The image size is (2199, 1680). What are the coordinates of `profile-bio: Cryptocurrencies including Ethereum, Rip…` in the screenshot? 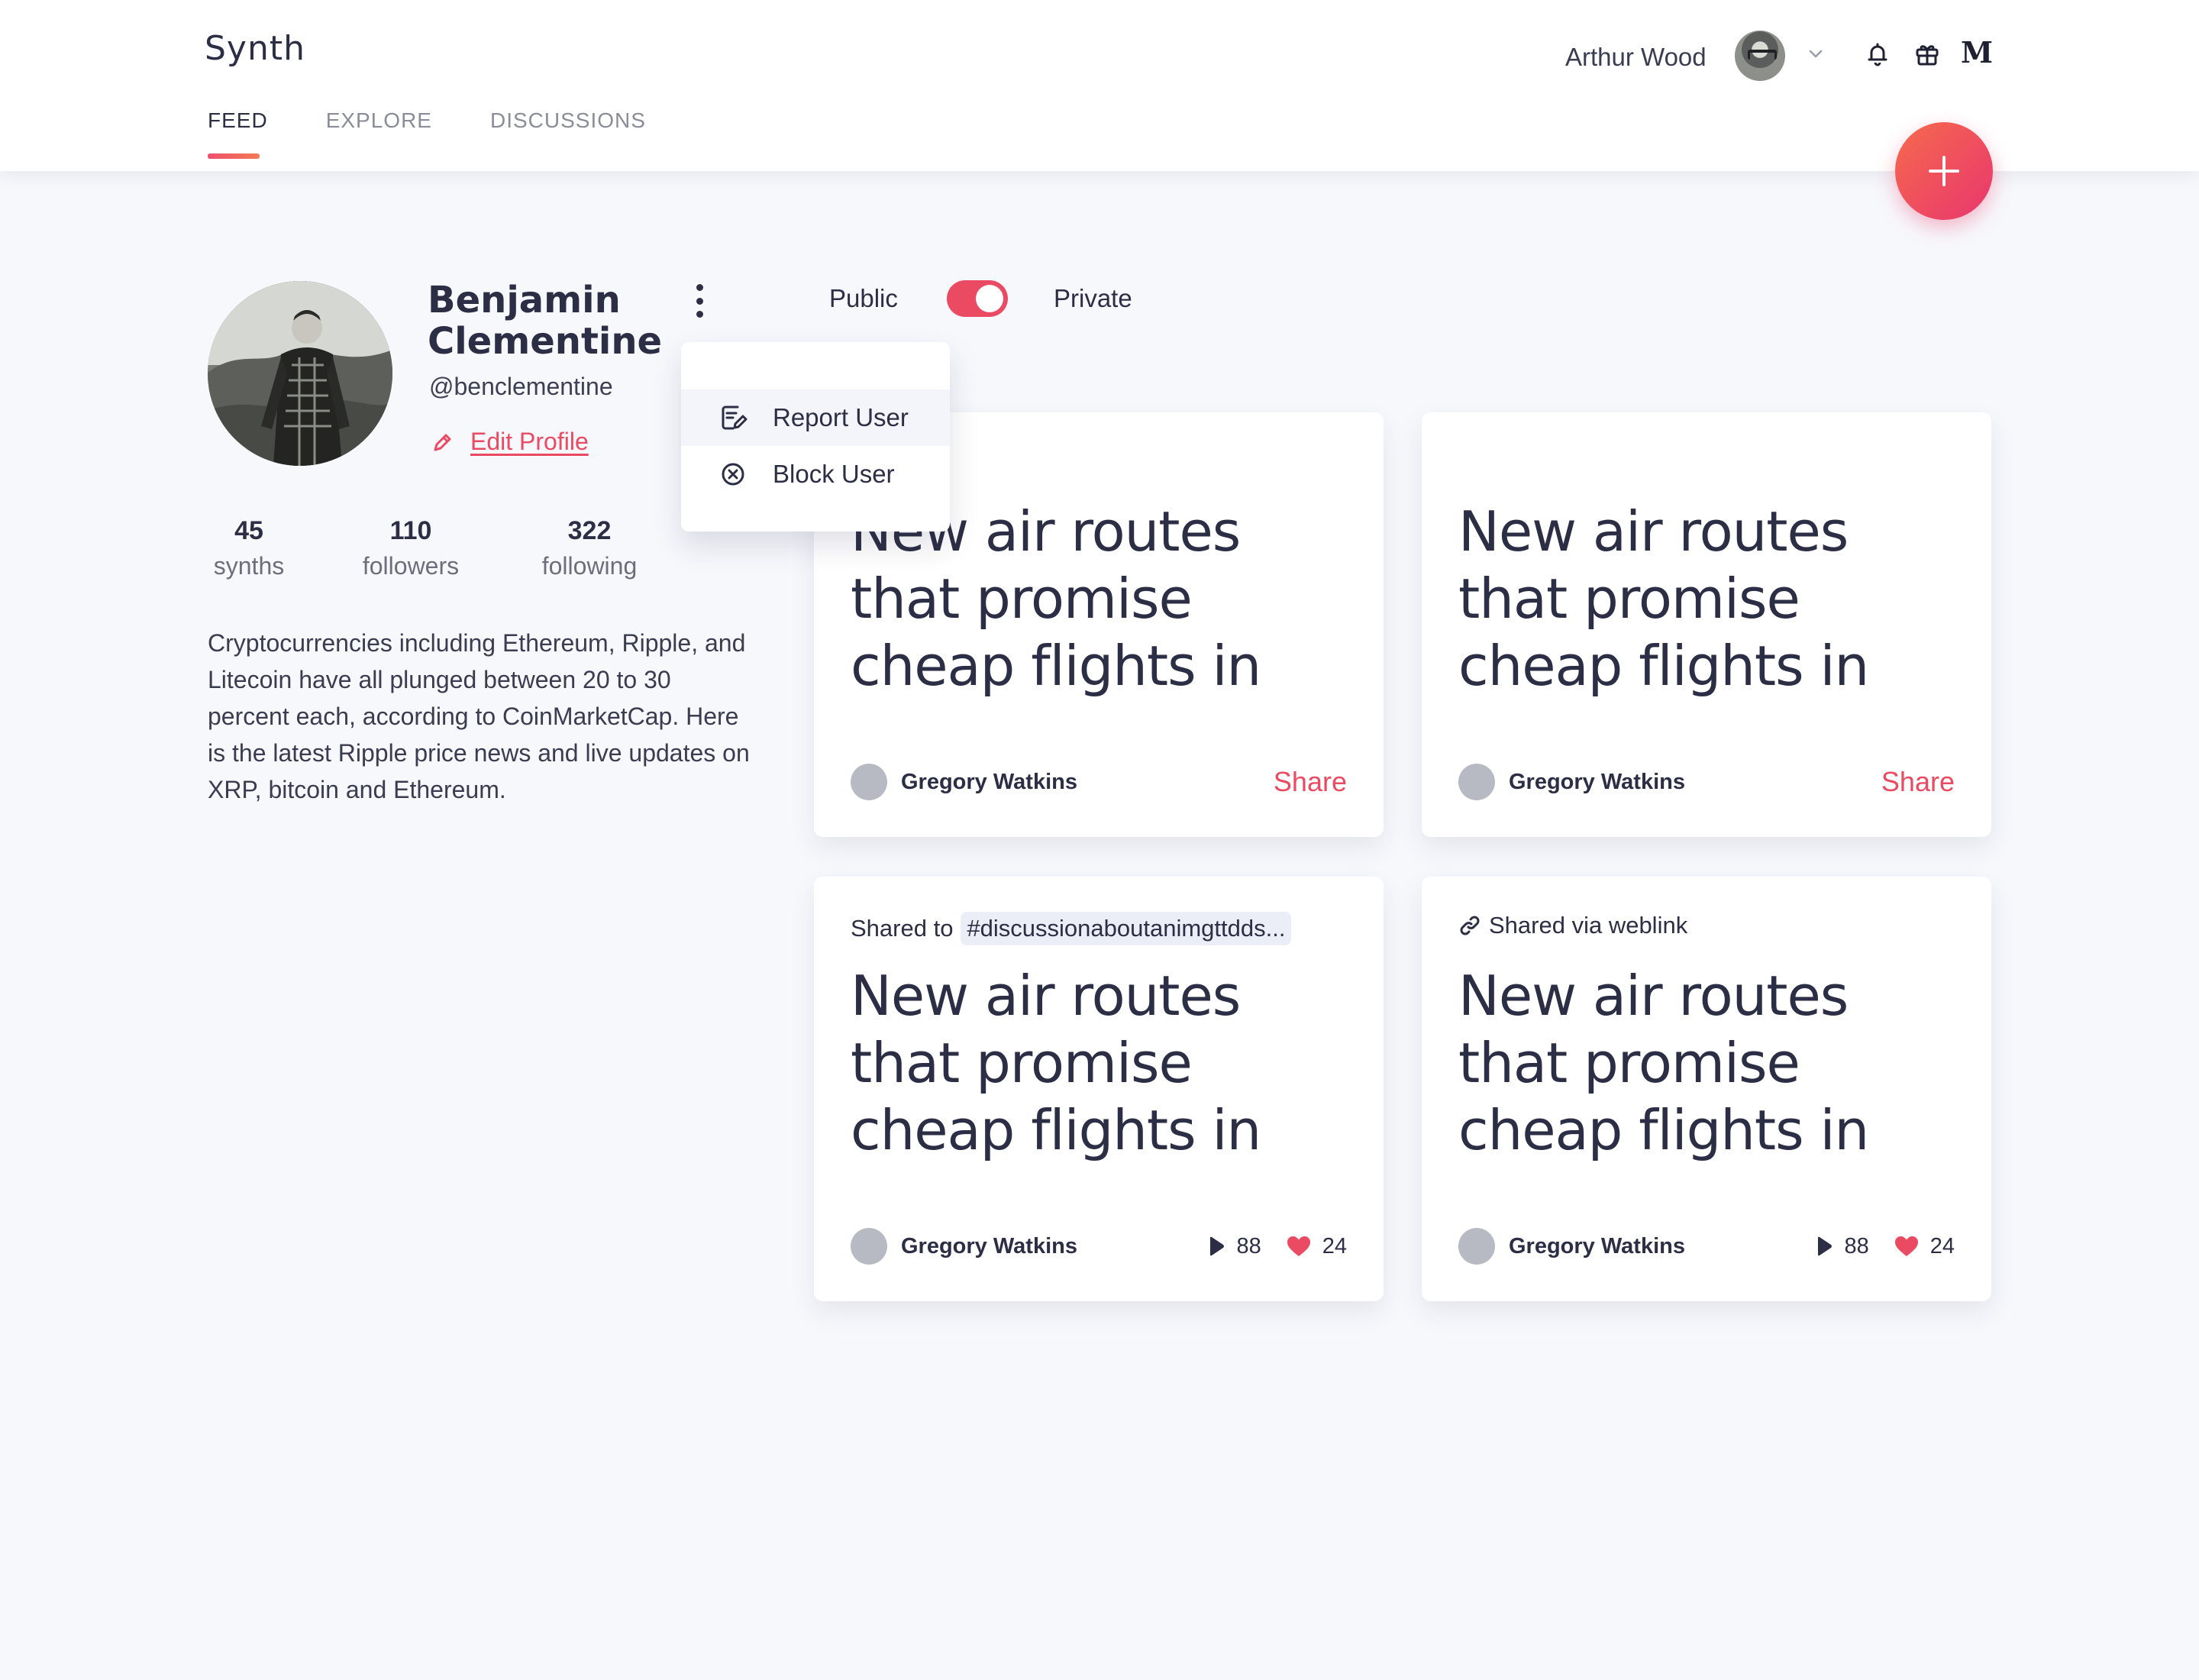 It's located at (479, 716).